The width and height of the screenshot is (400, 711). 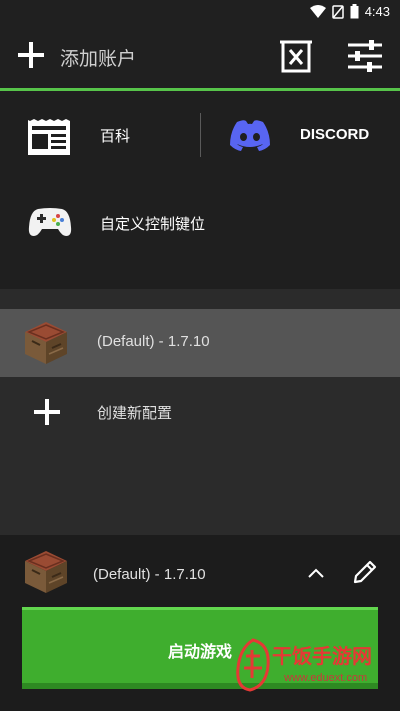 What do you see at coordinates (152, 223) in the screenshot?
I see `custom-controls-link: 自定义控制键位` at bounding box center [152, 223].